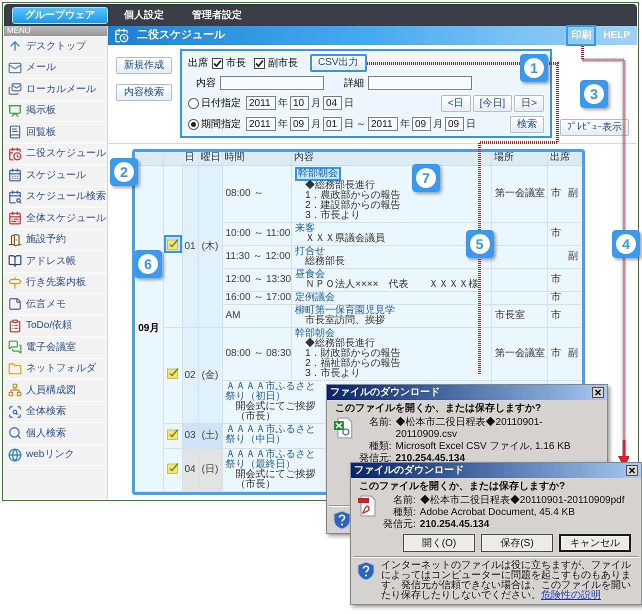 The width and height of the screenshot is (642, 614). I want to click on column-header: 日, so click(190, 158).